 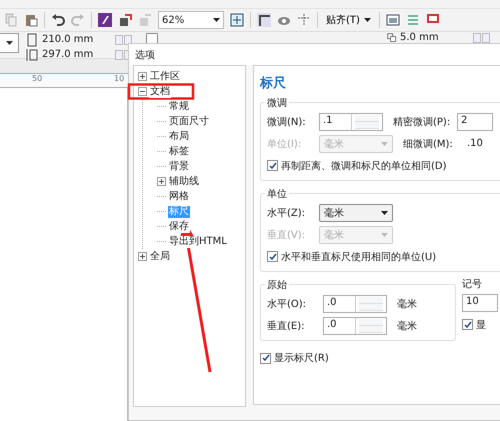 What do you see at coordinates (58, 20) in the screenshot?
I see `undo-icon` at bounding box center [58, 20].